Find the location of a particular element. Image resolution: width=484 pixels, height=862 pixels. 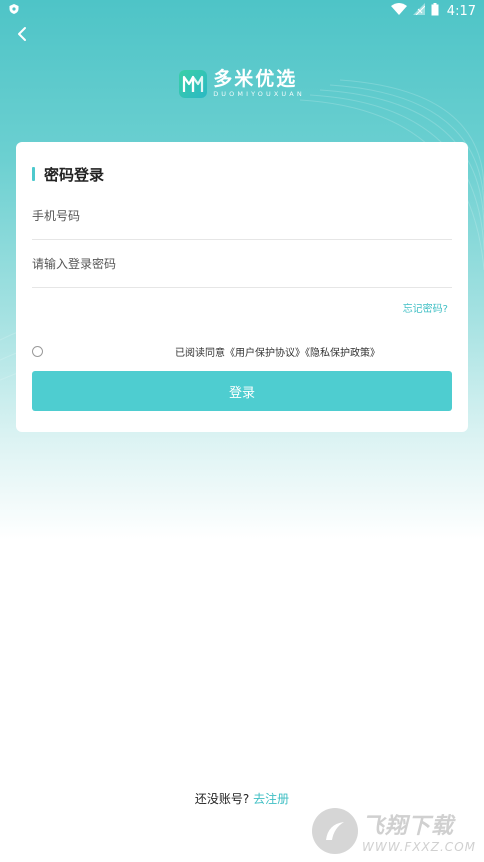

phone-field is located at coordinates (242, 216).